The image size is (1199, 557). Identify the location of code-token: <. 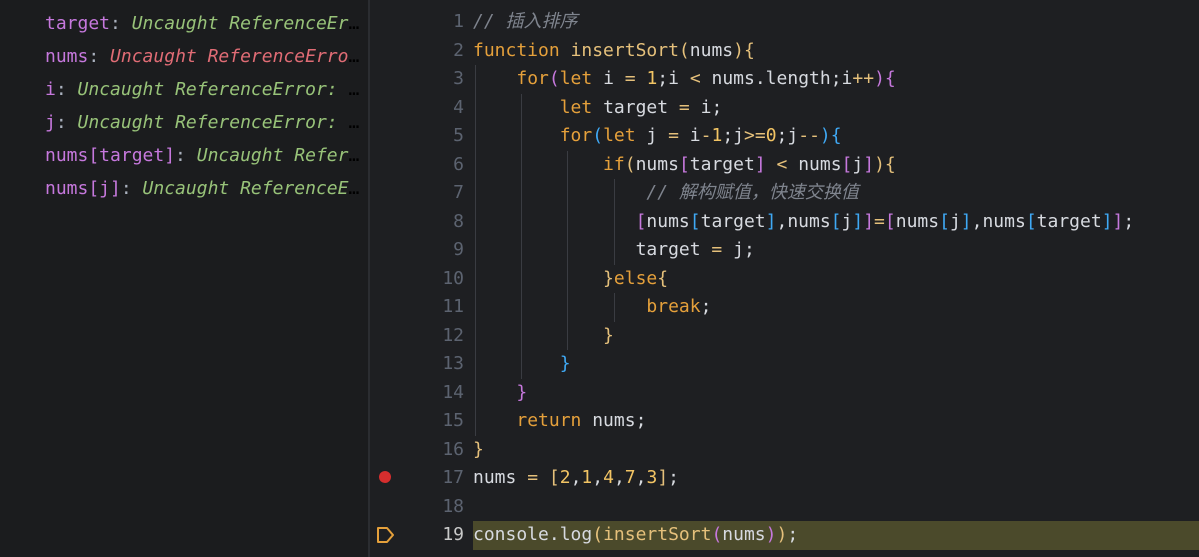
(787, 164).